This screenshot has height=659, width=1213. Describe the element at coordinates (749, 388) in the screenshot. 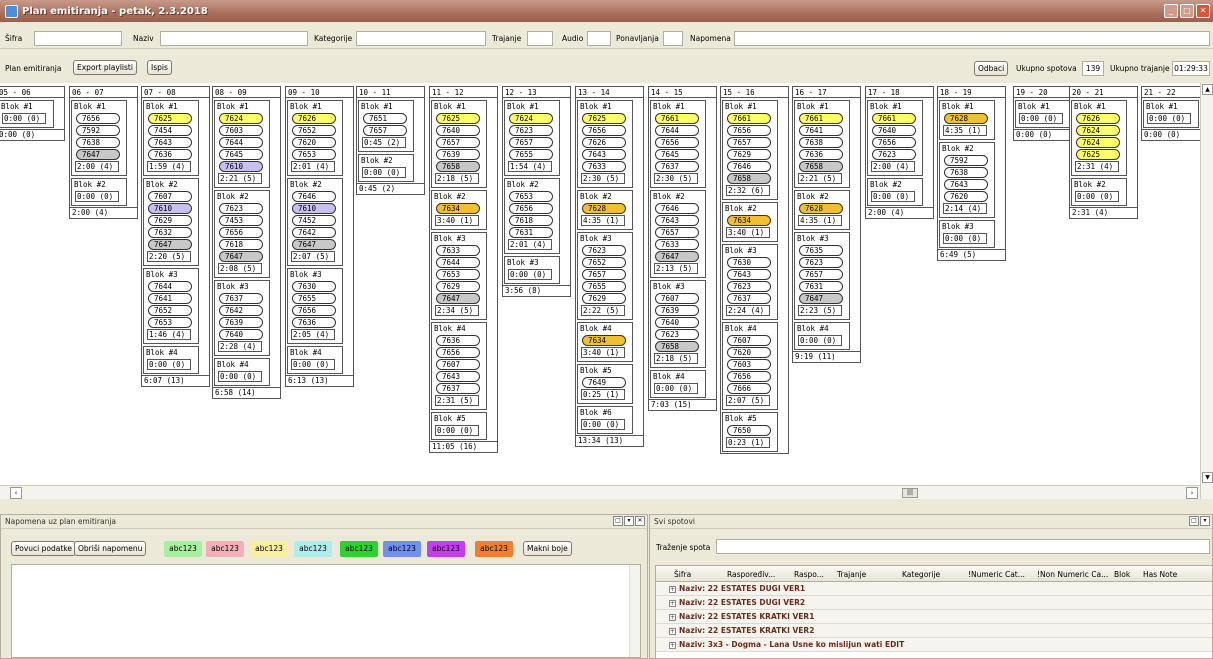

I see `spot-pill: 7666` at that location.